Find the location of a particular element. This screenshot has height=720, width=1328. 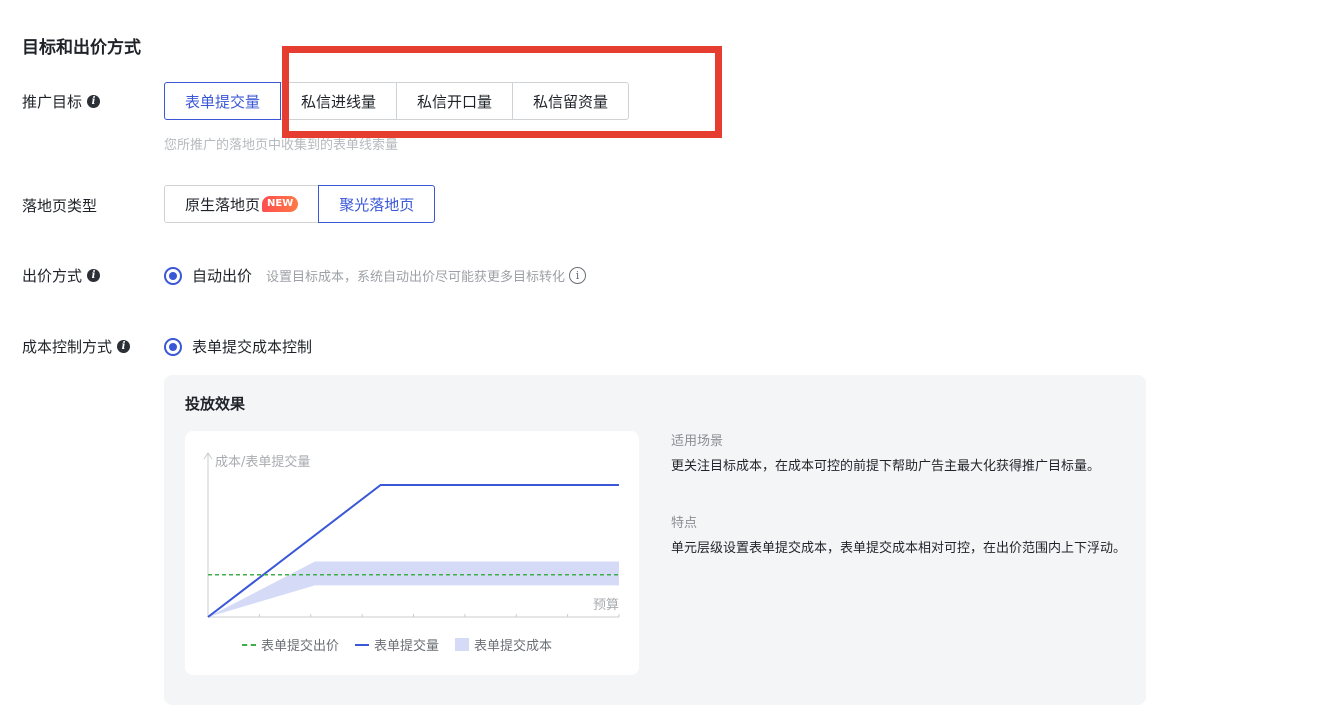

landing-type-label-text: 落地页类型 is located at coordinates (60, 206).